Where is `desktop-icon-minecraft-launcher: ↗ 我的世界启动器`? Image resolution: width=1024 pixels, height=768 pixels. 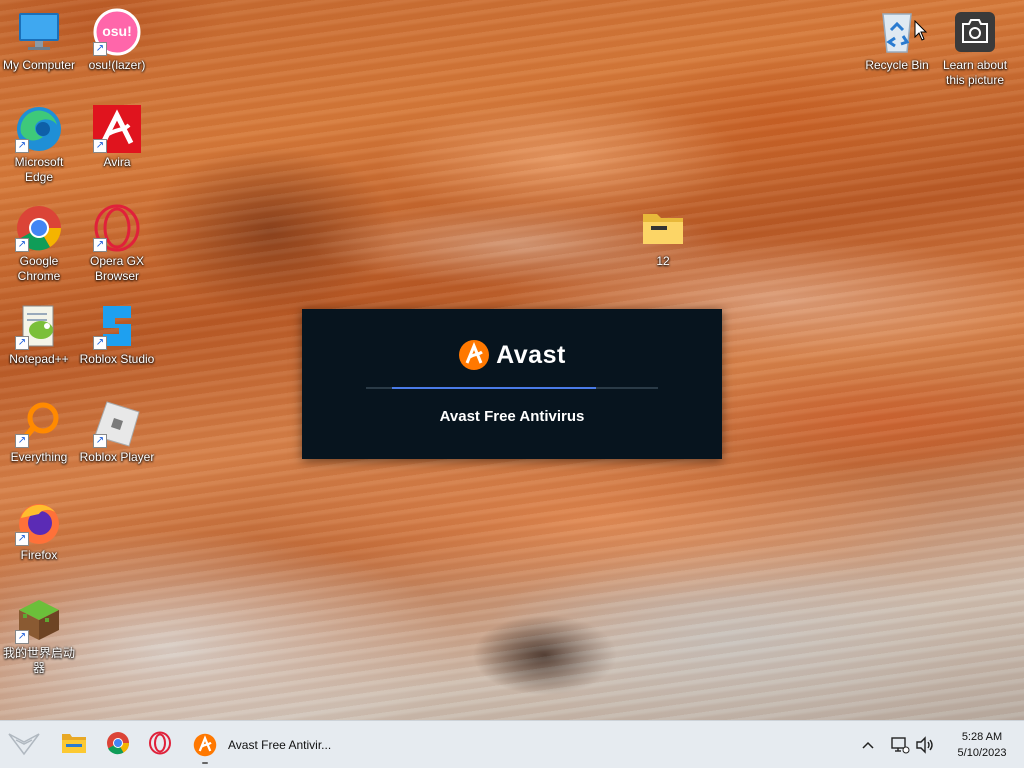 desktop-icon-minecraft-launcher: ↗ 我的世界启动器 is located at coordinates (39, 636).